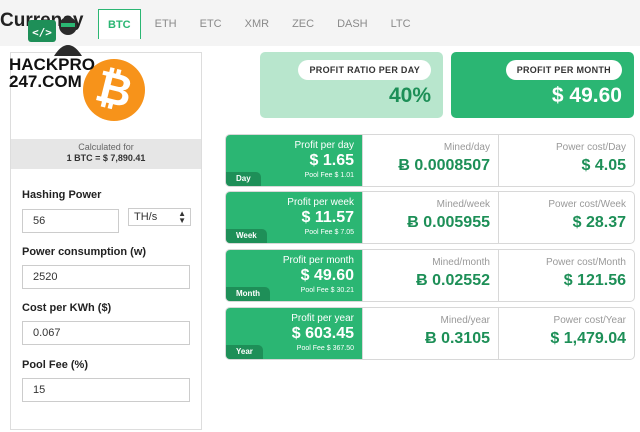 The height and width of the screenshot is (432, 640). Describe the element at coordinates (590, 147) in the screenshot. I see `power-cost-label: Power cost/Day` at that location.